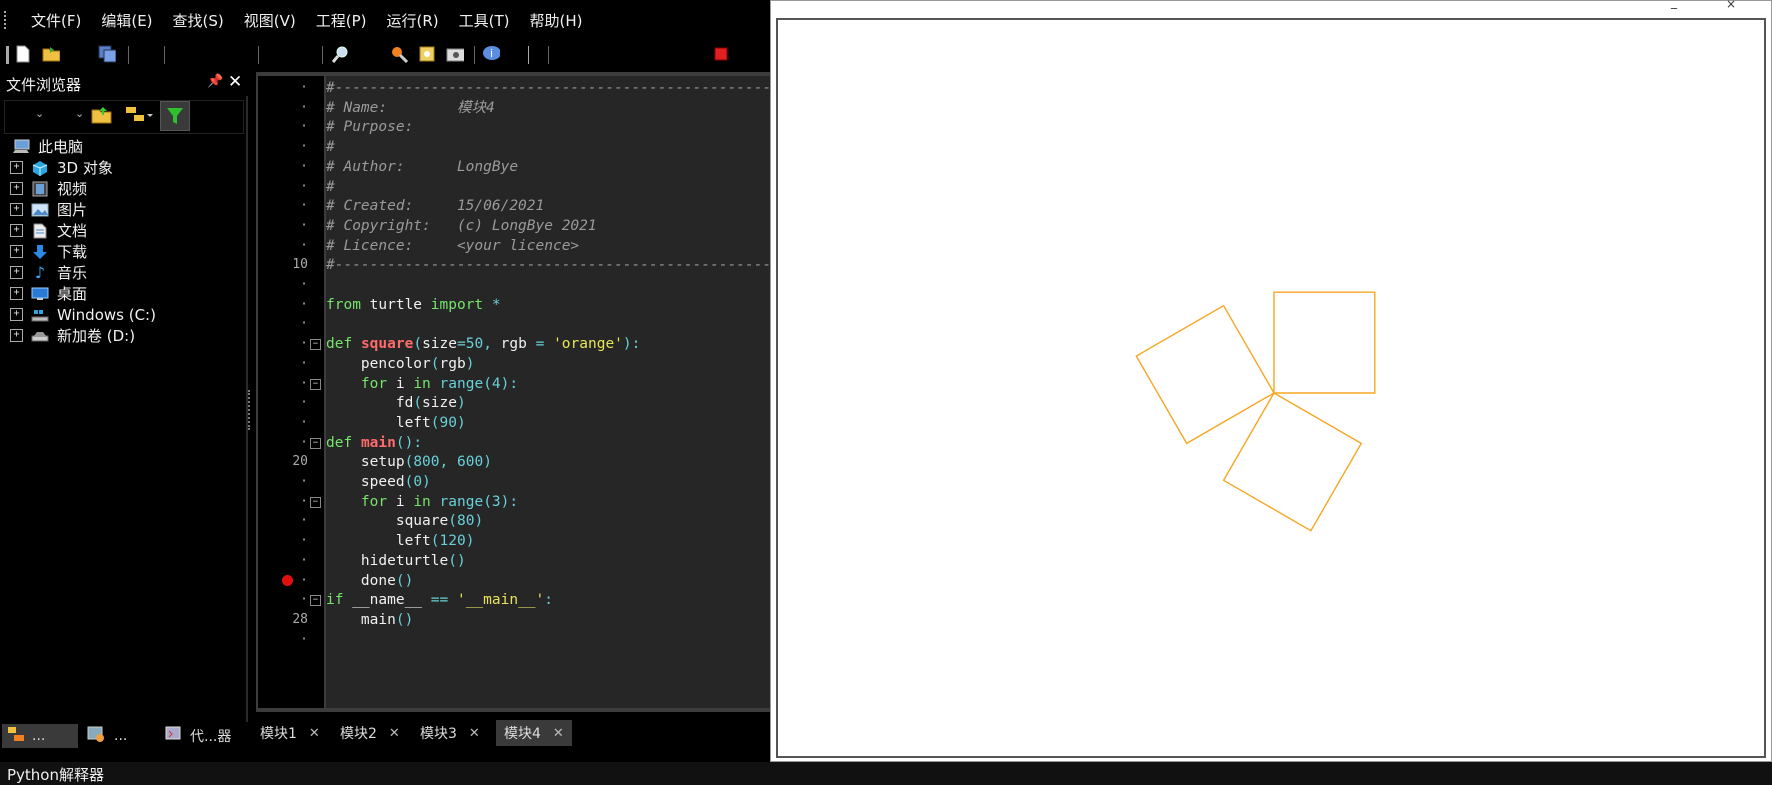 Image resolution: width=1772 pixels, height=785 pixels. Describe the element at coordinates (413, 305) in the screenshot. I see `code-line: from turtle import *` at that location.